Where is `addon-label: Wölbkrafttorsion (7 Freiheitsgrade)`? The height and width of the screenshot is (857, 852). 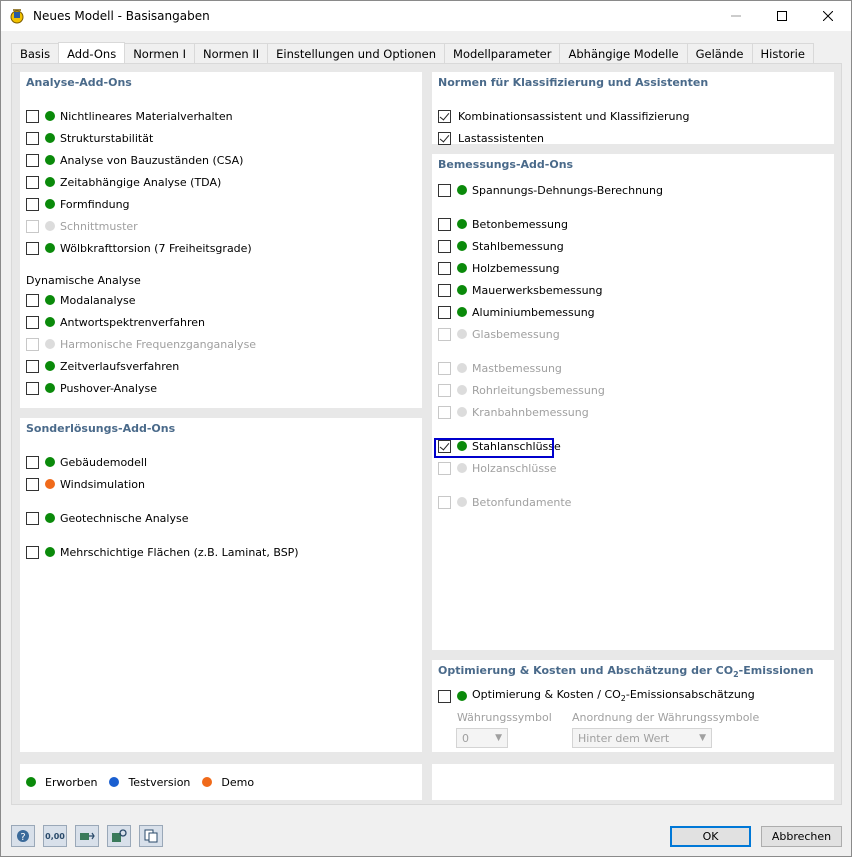 addon-label: Wölbkrafttorsion (7 Freiheitsgrade) is located at coordinates (156, 248).